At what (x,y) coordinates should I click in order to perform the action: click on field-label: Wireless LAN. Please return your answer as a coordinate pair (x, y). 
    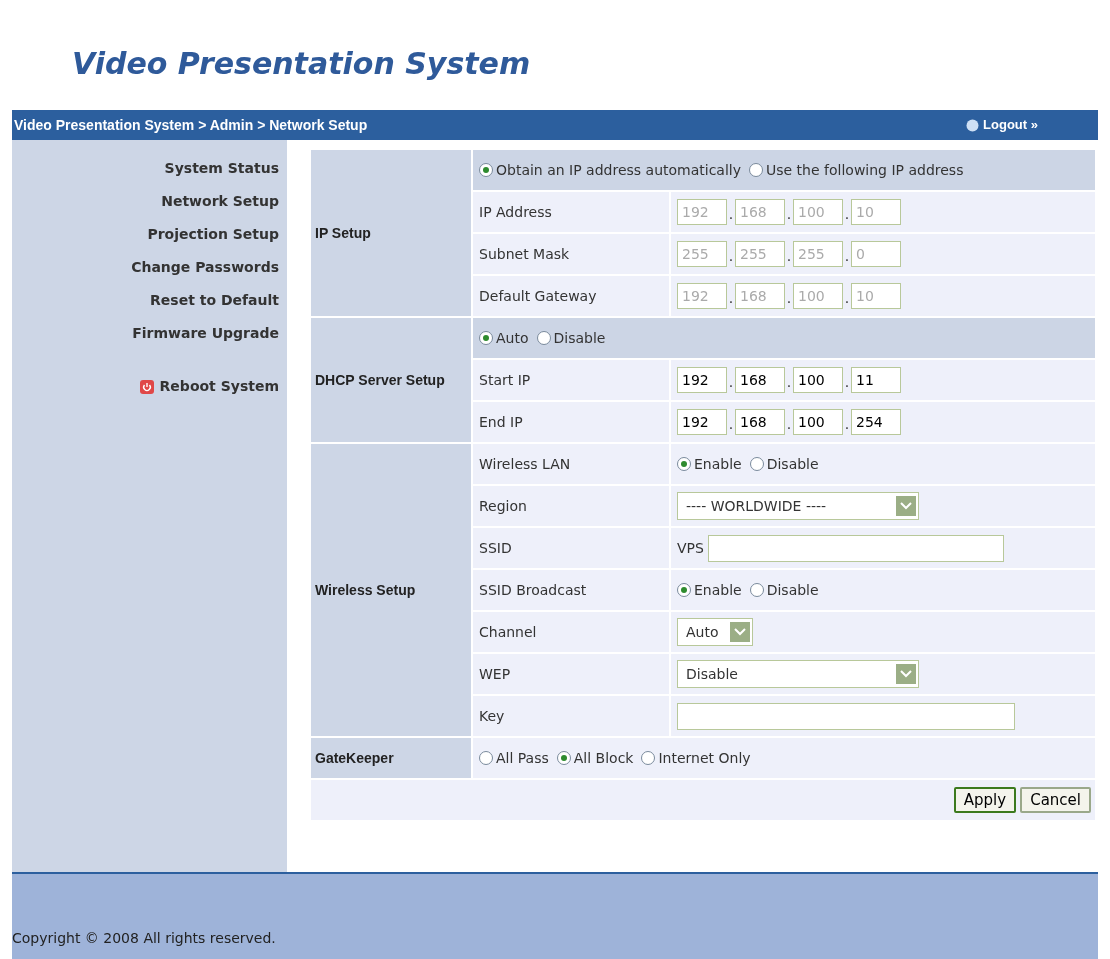
    Looking at the image, I should click on (571, 464).